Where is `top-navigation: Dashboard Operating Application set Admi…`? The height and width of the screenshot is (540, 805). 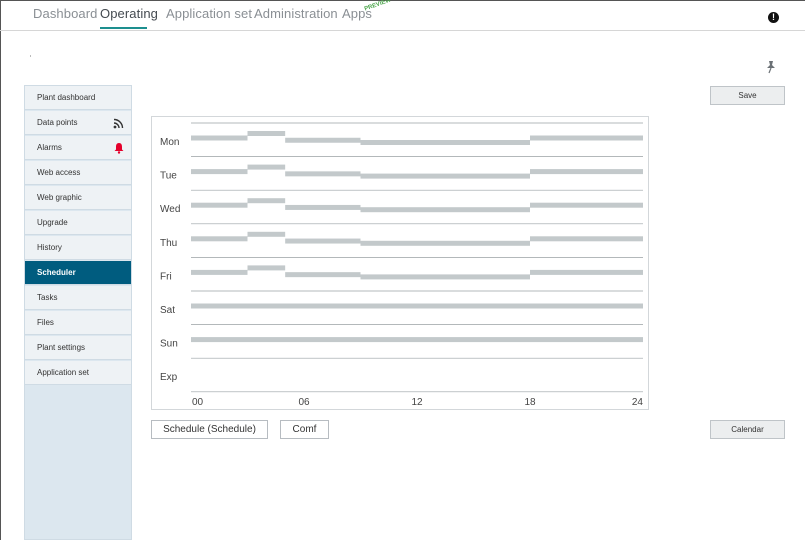
top-navigation: Dashboard Operating Application set Admi… is located at coordinates (402, 15).